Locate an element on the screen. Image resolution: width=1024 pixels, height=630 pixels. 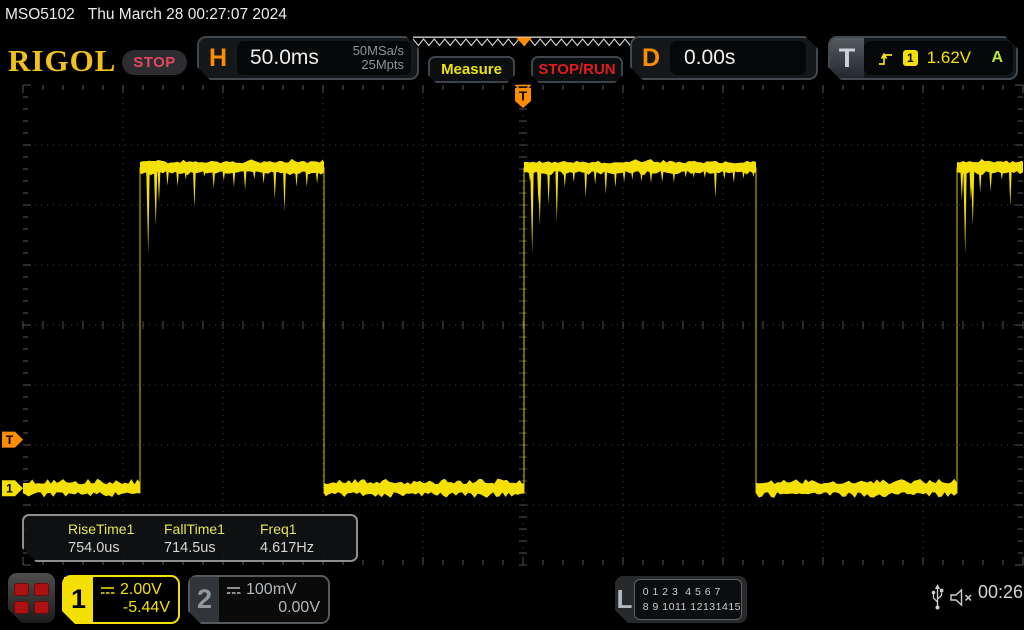
measurement-item: Freq1 4.617Hz is located at coordinates (308, 540).